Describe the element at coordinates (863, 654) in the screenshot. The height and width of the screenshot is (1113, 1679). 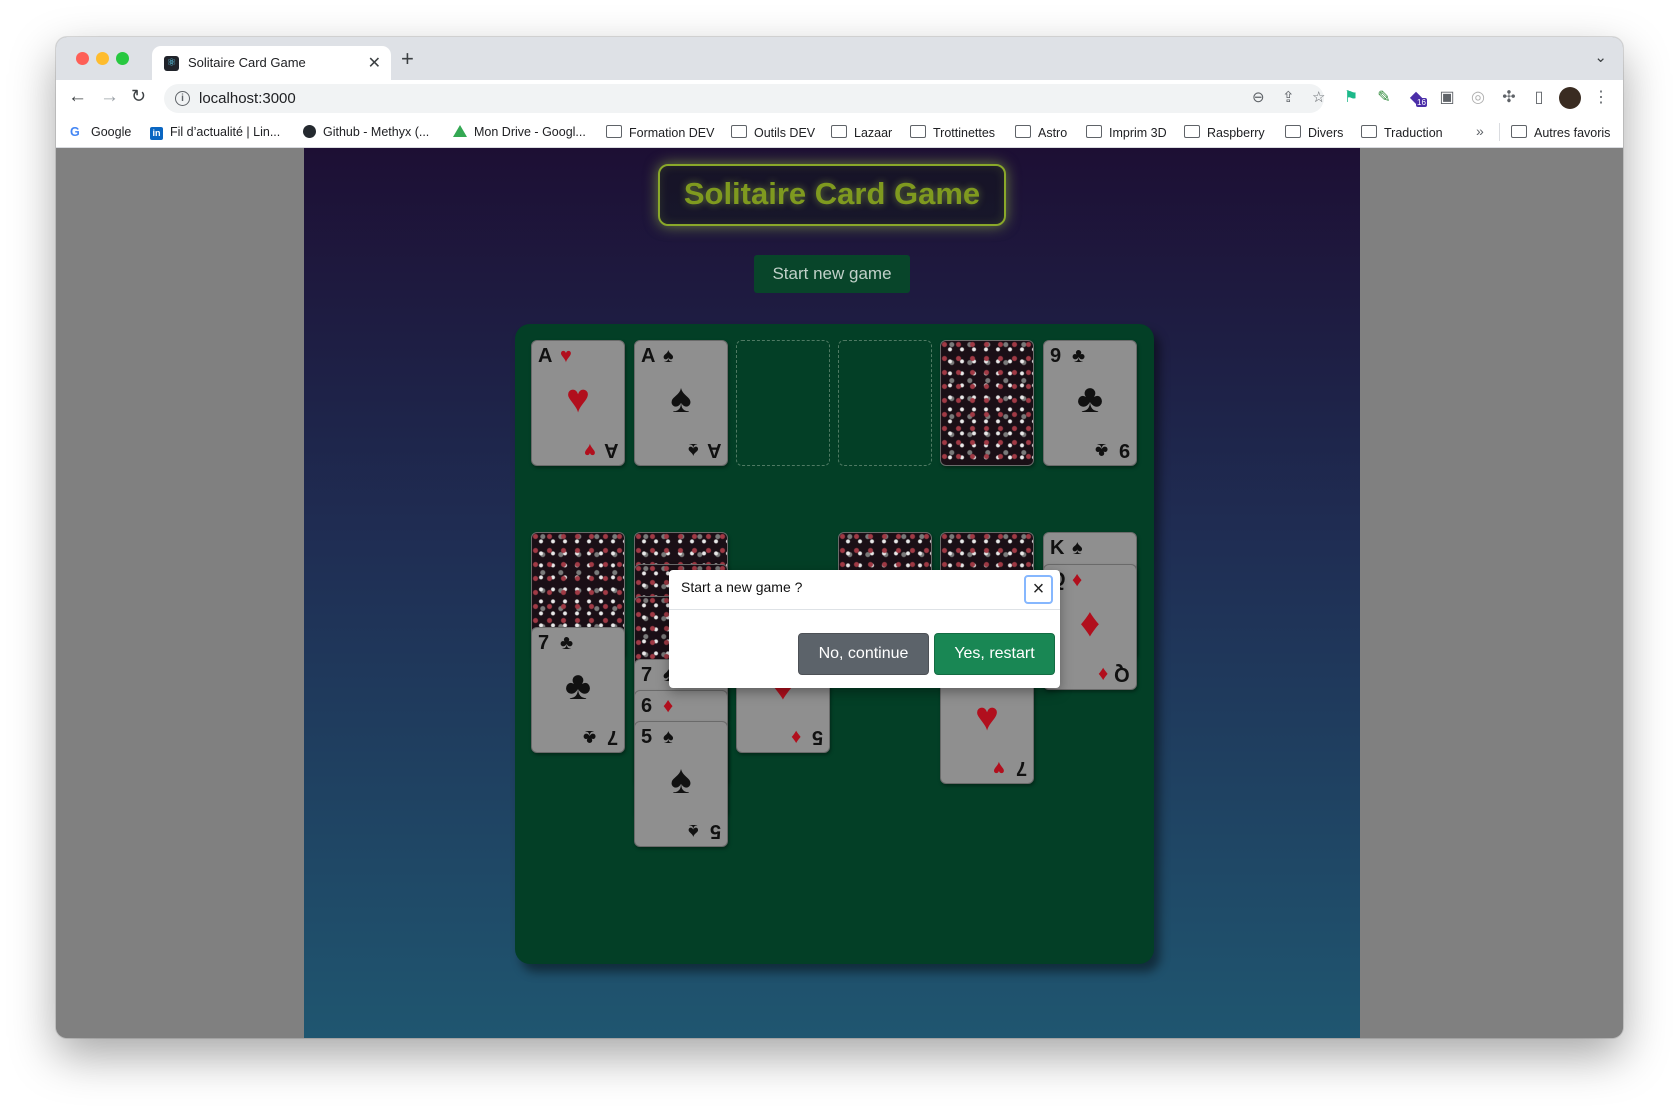
I see `no-continue-button: No, continue` at that location.